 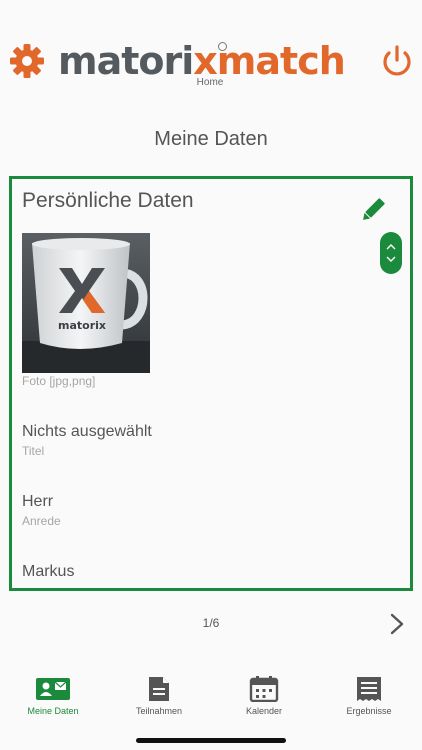 What do you see at coordinates (369, 711) in the screenshot?
I see `tab-label-ergebnisse: Ergebnisse` at bounding box center [369, 711].